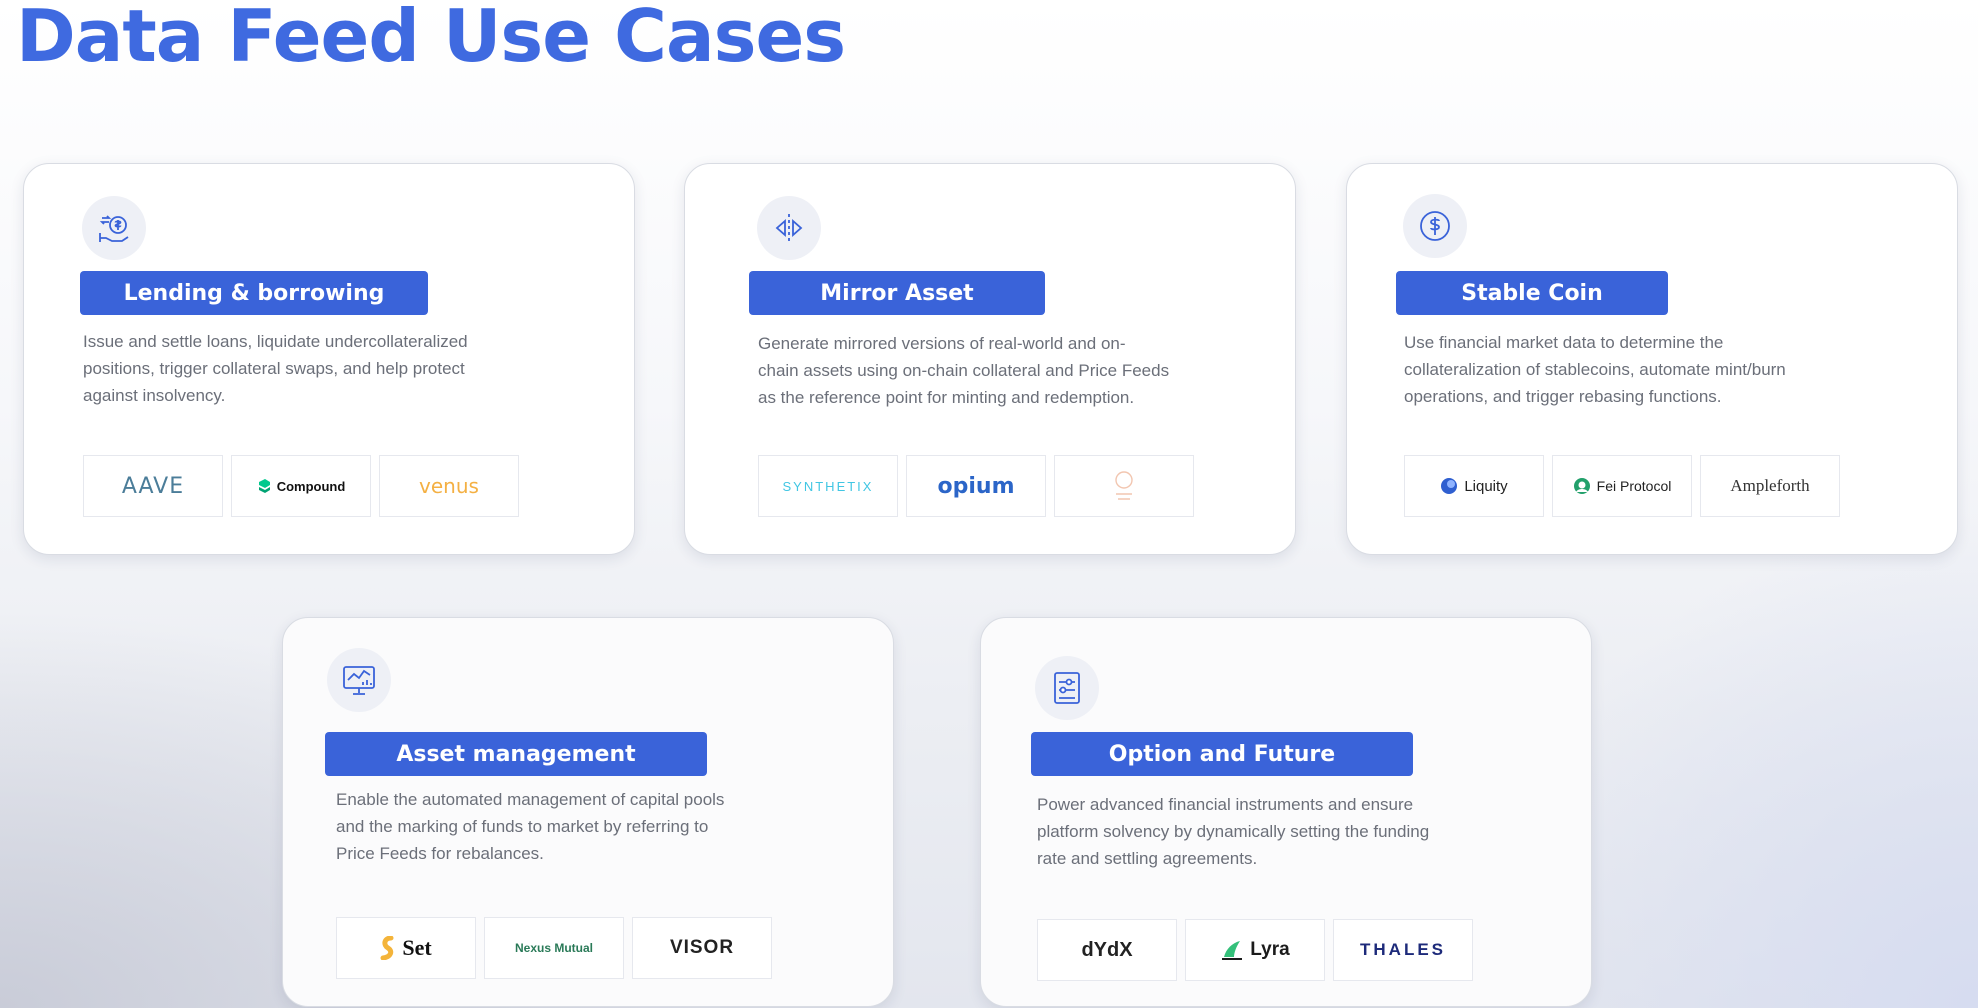 This screenshot has width=1978, height=1008. What do you see at coordinates (114, 228) in the screenshot?
I see `hand-money-icon` at bounding box center [114, 228].